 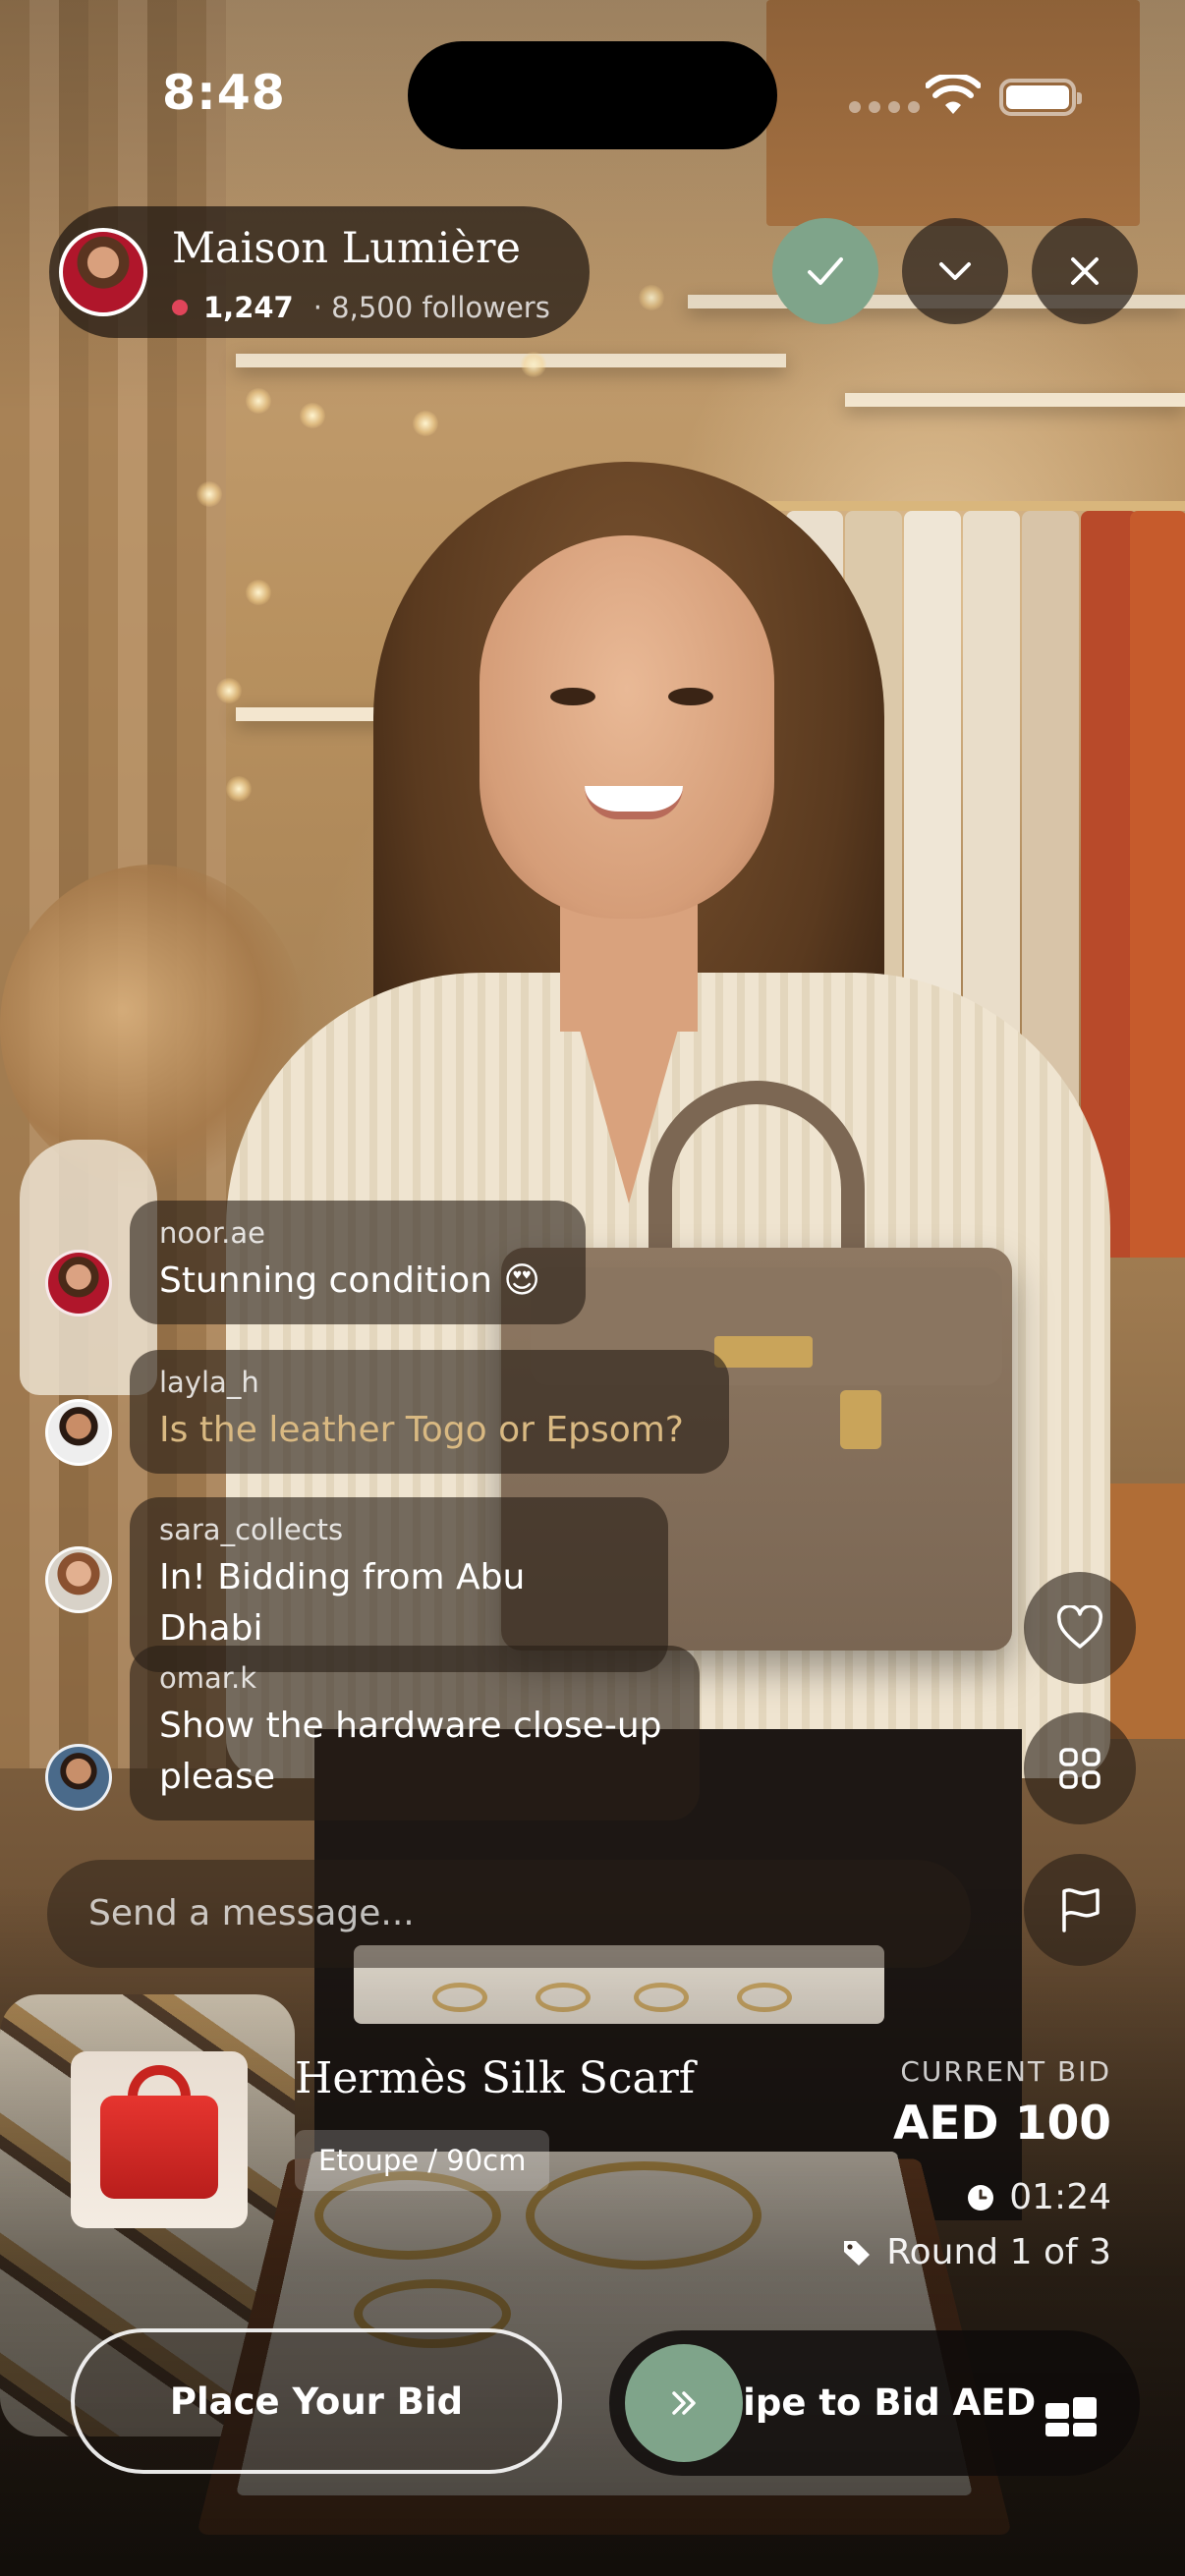 I want to click on product-title: Hermès Silk Scarf, so click(x=496, y=2078).